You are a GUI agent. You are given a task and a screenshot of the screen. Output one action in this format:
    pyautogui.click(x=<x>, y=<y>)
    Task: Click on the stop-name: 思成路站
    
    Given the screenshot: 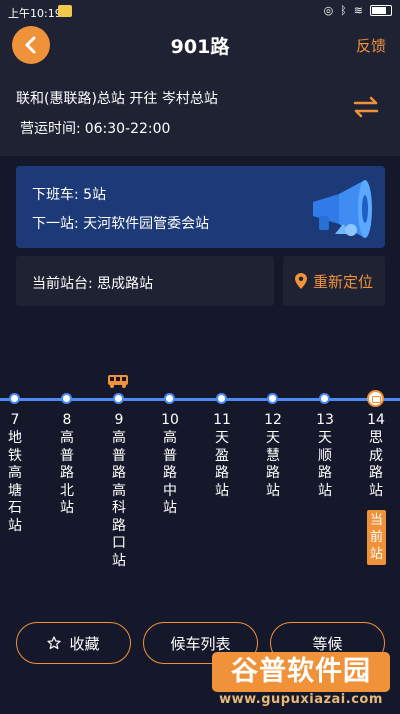 What is the action you would take?
    pyautogui.click(x=376, y=464)
    